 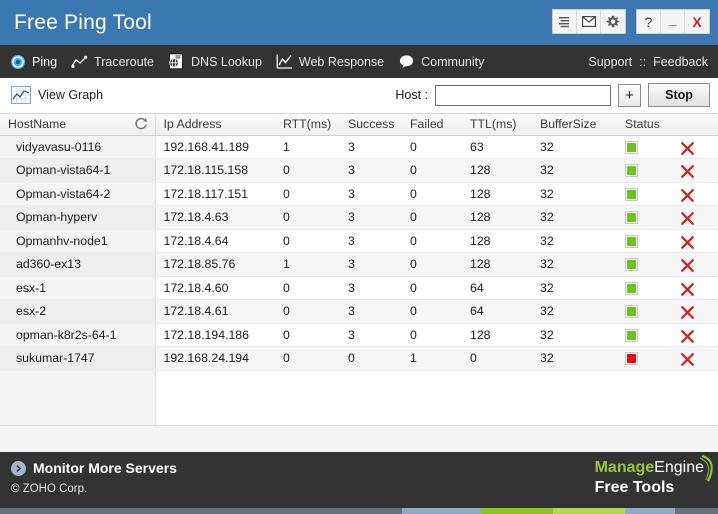 What do you see at coordinates (359, 147) in the screenshot?
I see `table-row: vidyavasu-0116 192.168.41.189 1 3 0 63 32` at bounding box center [359, 147].